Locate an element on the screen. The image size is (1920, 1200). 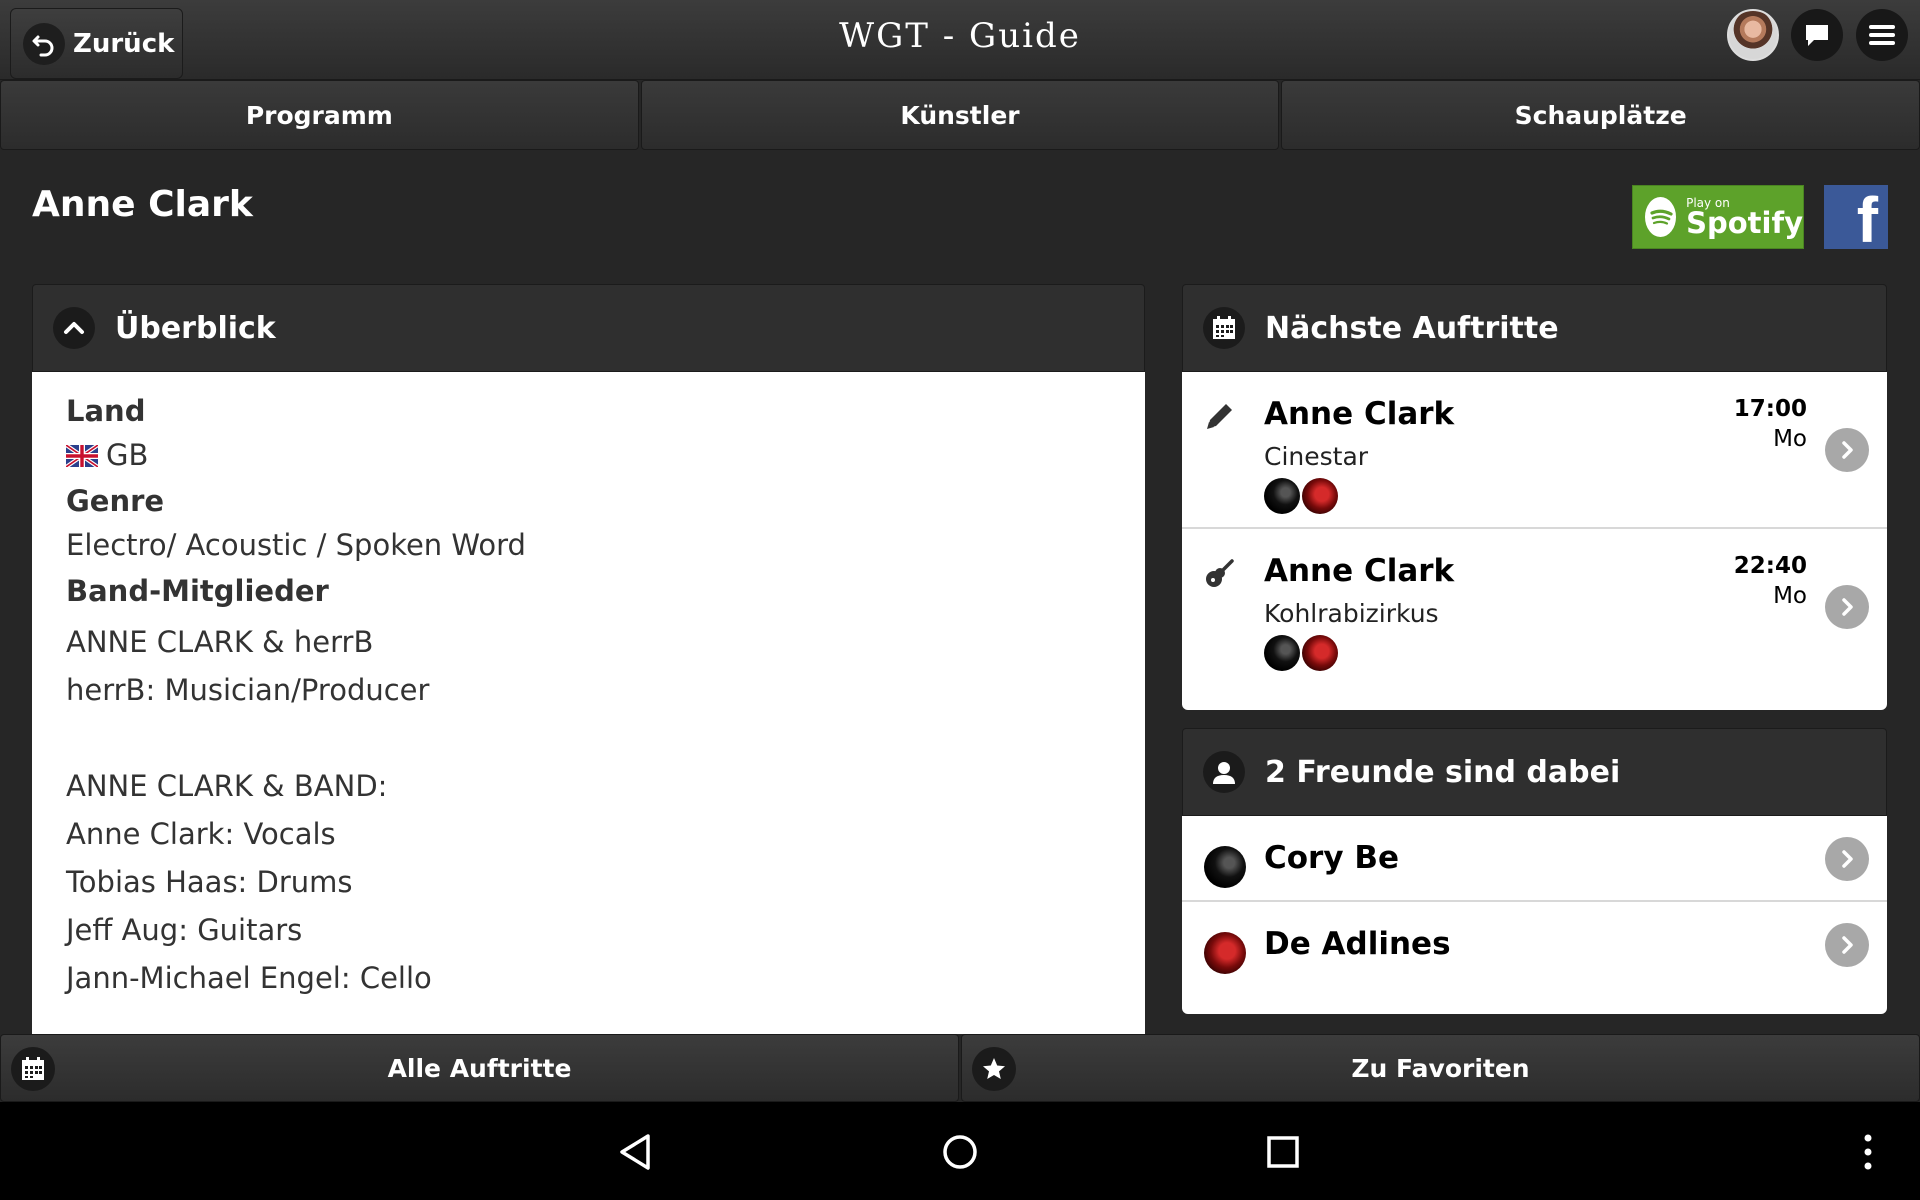
show-venue: Cinestar is located at coordinates (1316, 456).